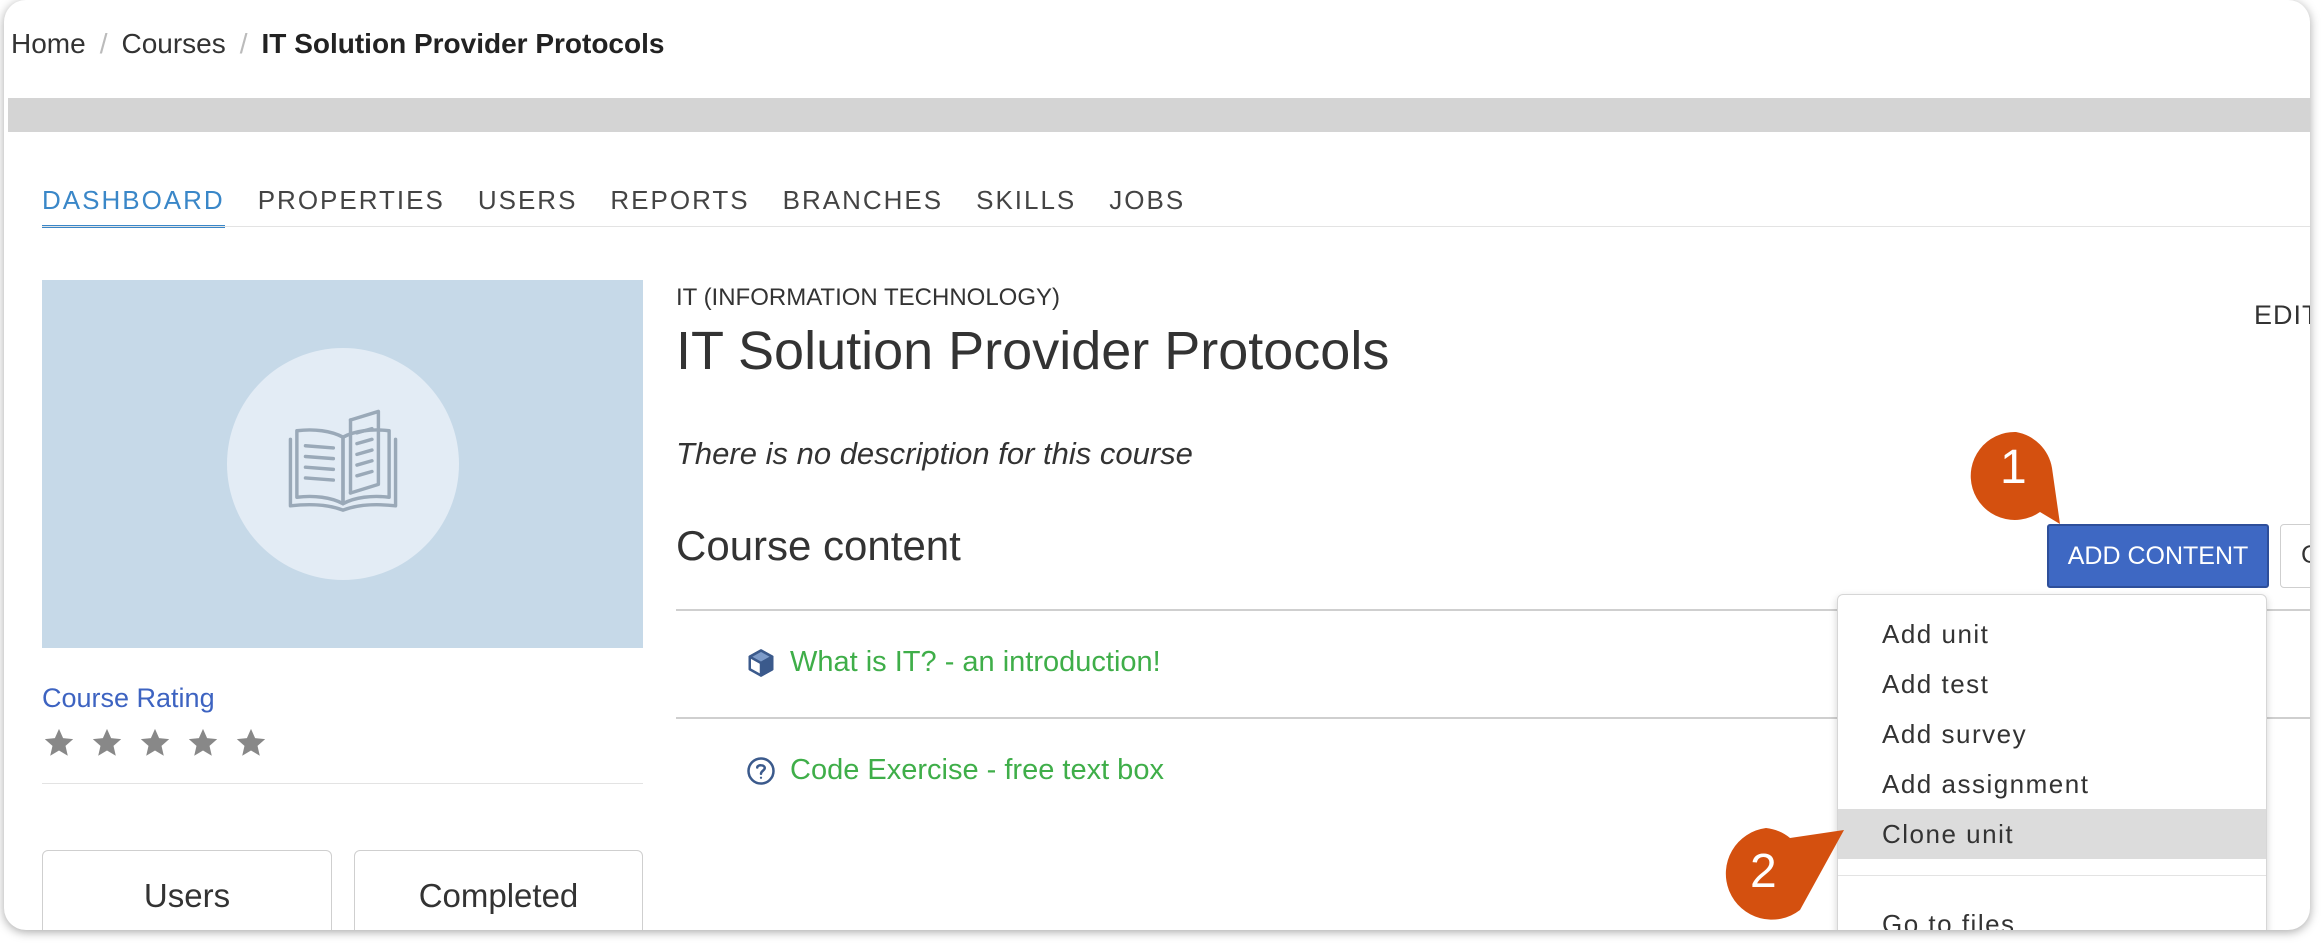 This screenshot has width=2324, height=948. What do you see at coordinates (934, 453) in the screenshot?
I see `course-description: There is no description for this course` at bounding box center [934, 453].